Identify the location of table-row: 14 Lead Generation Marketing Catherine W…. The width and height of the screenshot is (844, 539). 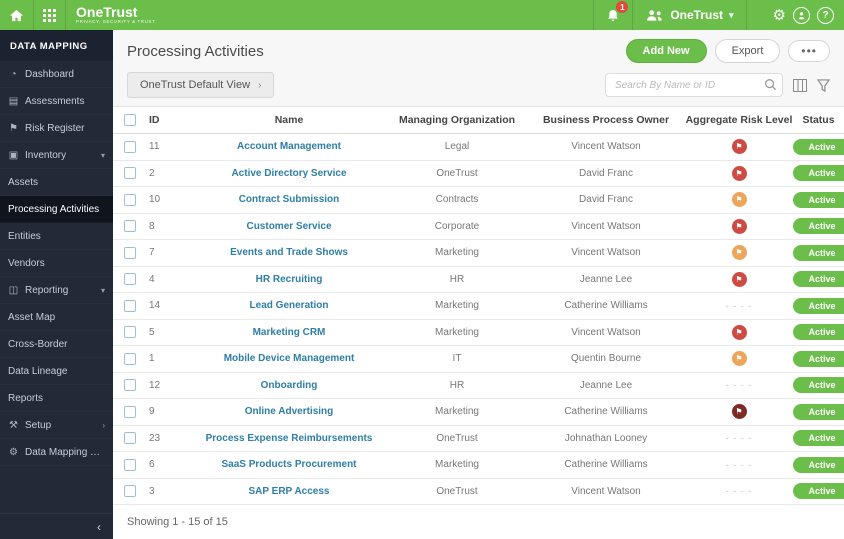
(478, 306).